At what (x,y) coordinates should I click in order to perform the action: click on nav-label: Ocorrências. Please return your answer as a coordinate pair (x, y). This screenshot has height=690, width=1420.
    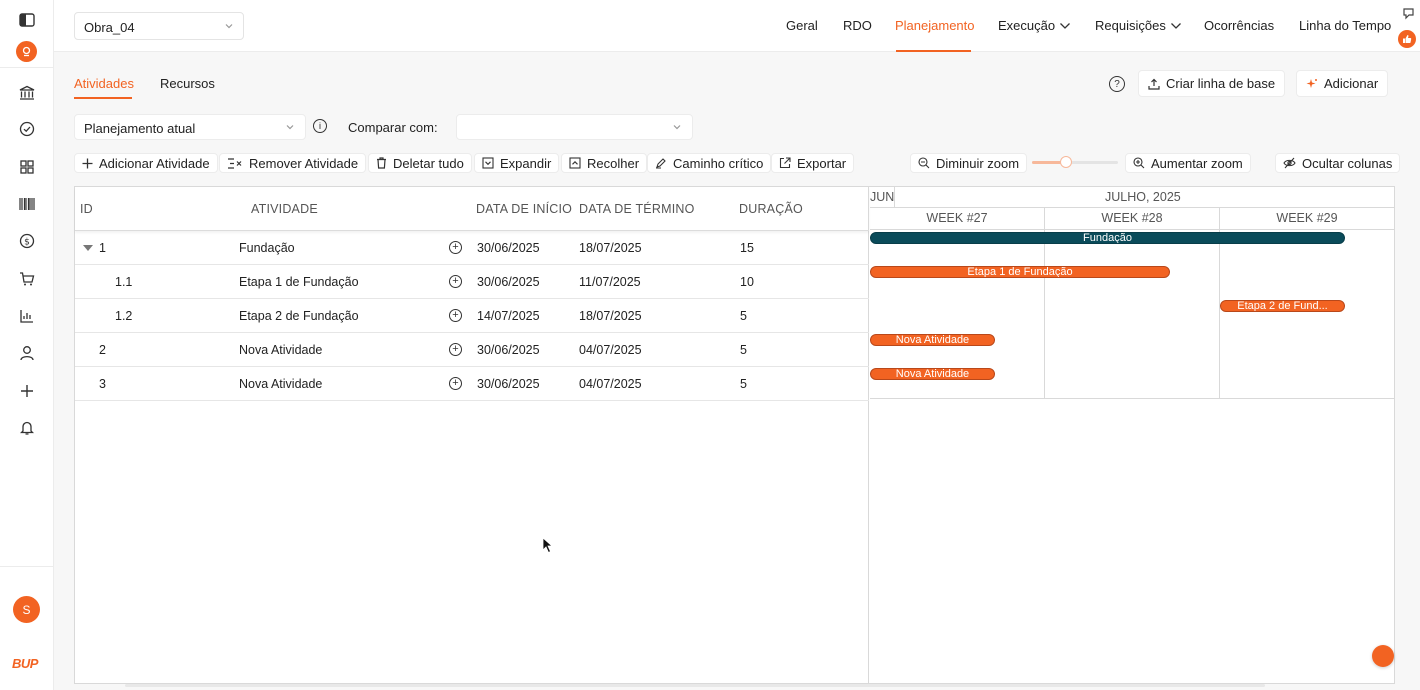
    Looking at the image, I should click on (1239, 25).